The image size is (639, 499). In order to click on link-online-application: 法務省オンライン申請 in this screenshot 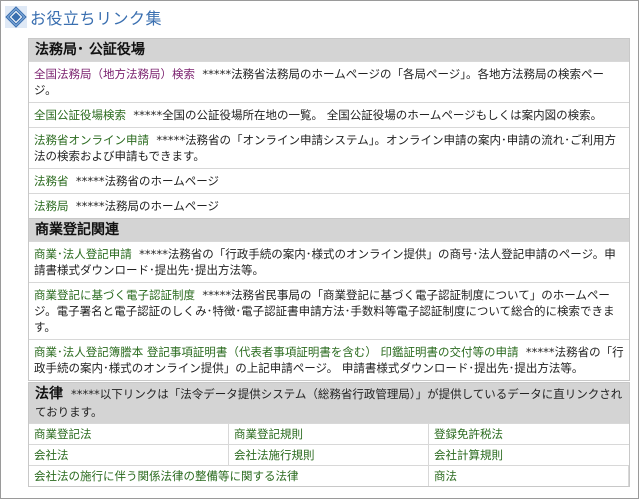, I will do `click(91, 140)`.